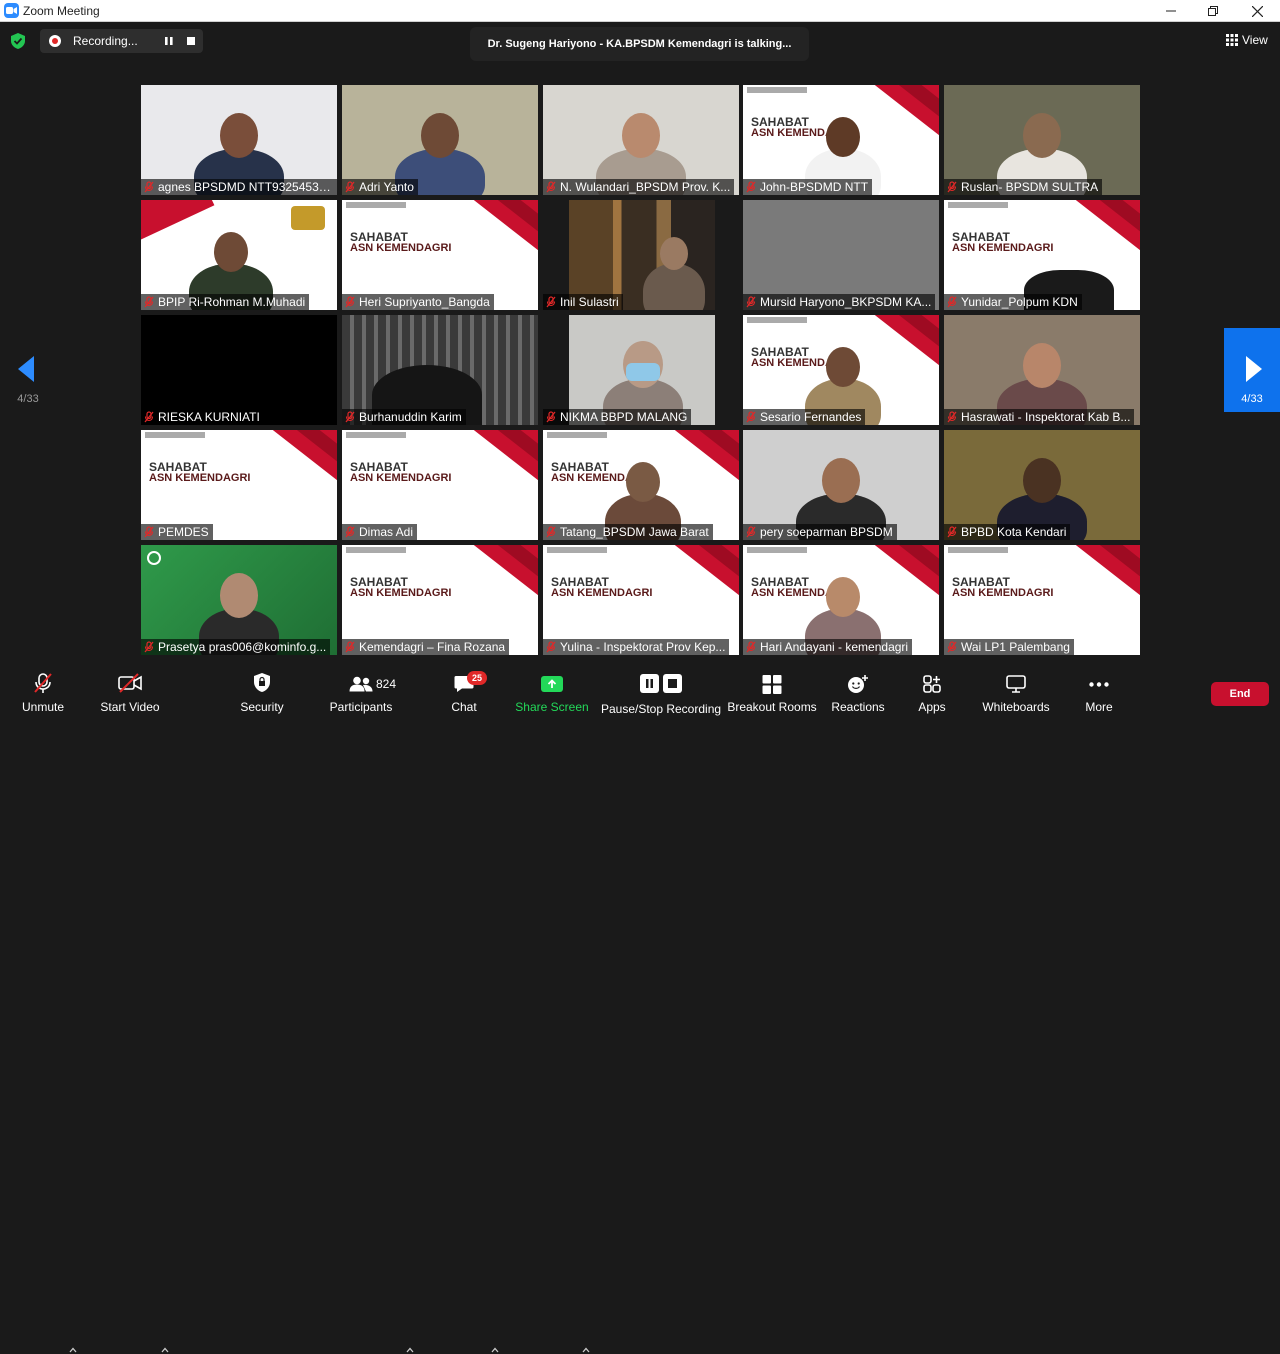 Image resolution: width=1280 pixels, height=1354 pixels. What do you see at coordinates (586, 1350) in the screenshot?
I see `share-options-chevron-icon` at bounding box center [586, 1350].